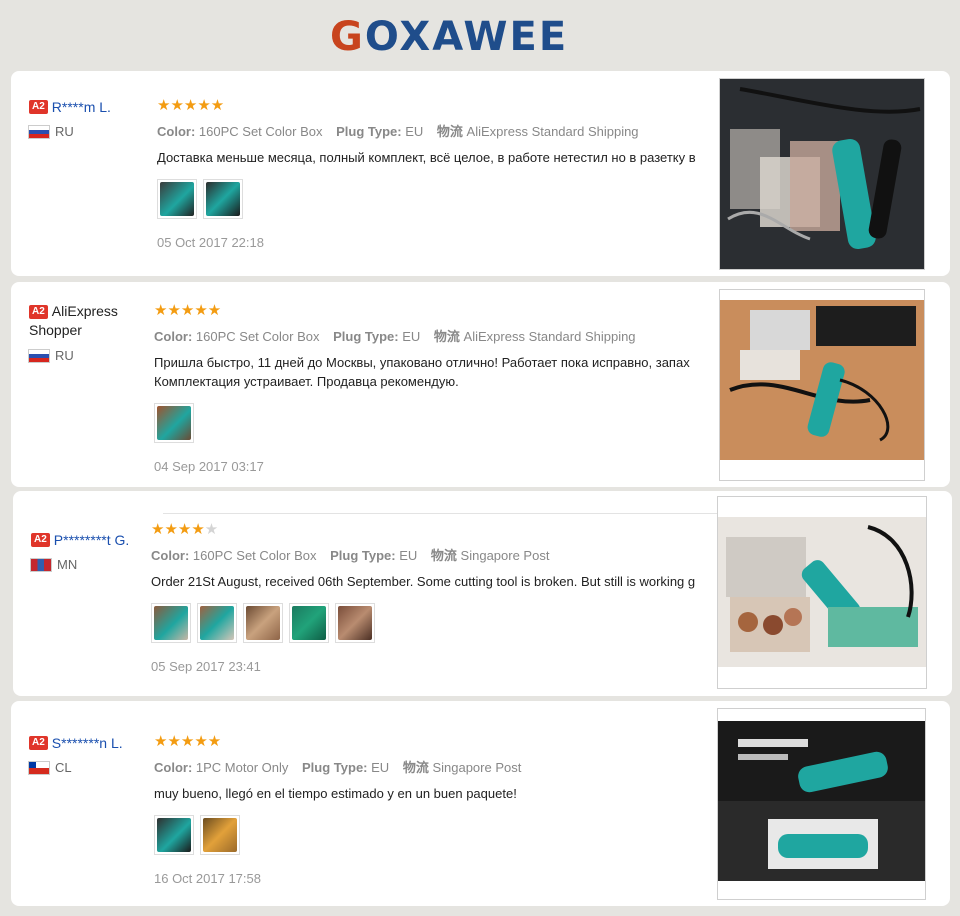 This screenshot has height=916, width=960. What do you see at coordinates (466, 37) in the screenshot?
I see `logo-text: OXAWEE` at bounding box center [466, 37].